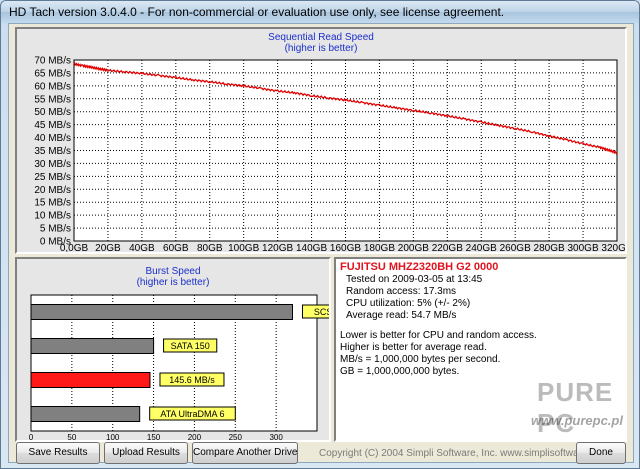 The height and width of the screenshot is (469, 640). I want to click on note-higher-better: Higher is better for average read., so click(413, 347).